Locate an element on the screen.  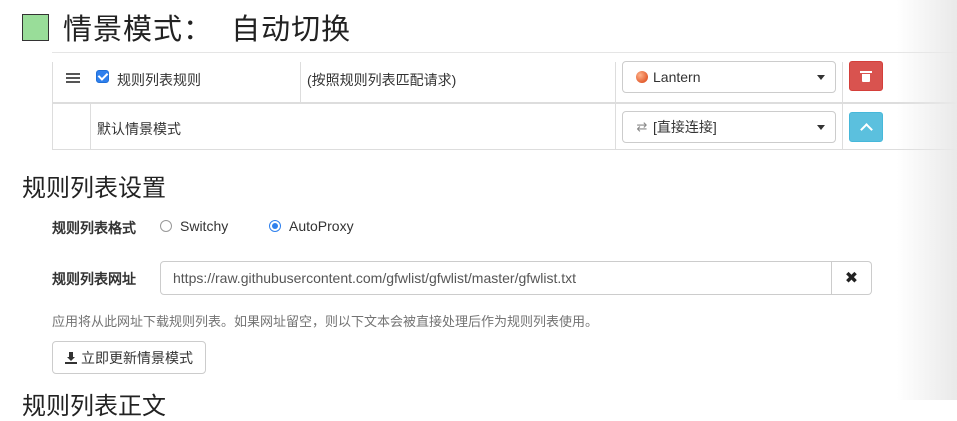
move-up-button is located at coordinates (866, 127).